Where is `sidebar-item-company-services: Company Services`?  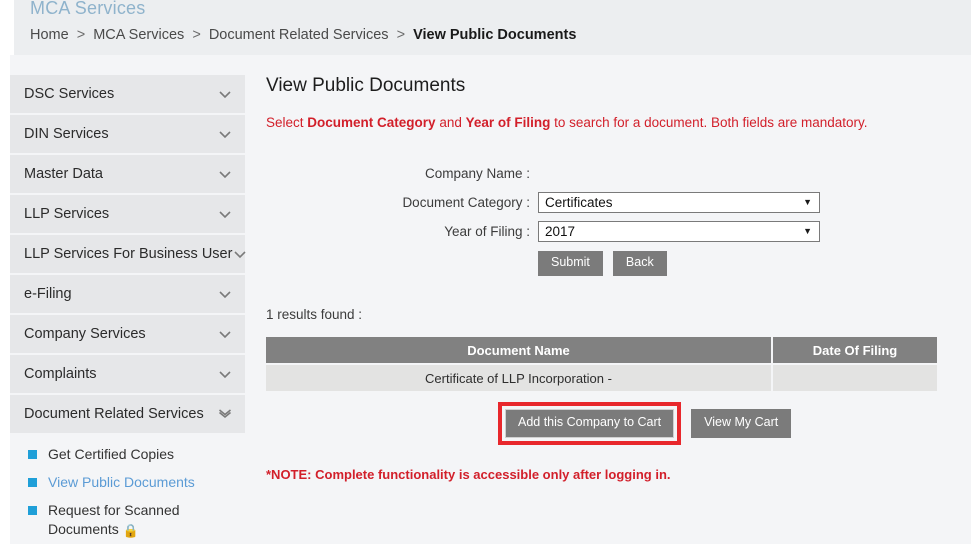
sidebar-item-company-services: Company Services is located at coordinates (127, 335).